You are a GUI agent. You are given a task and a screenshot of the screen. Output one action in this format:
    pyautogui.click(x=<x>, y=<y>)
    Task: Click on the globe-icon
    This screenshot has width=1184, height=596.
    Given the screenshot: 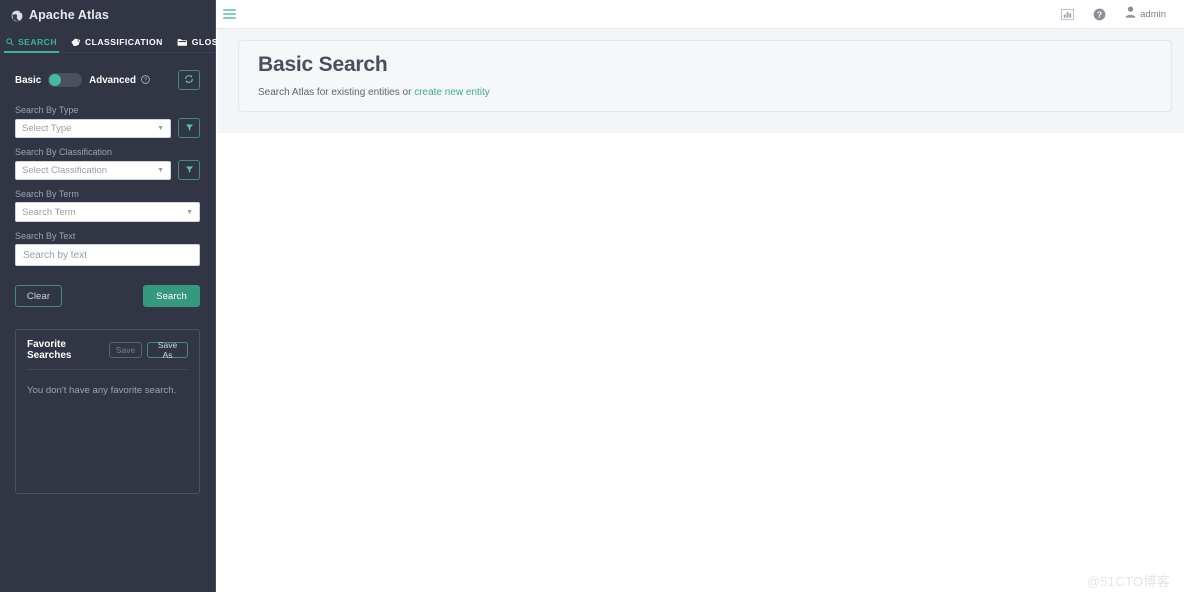 What is the action you would take?
    pyautogui.click(x=17, y=15)
    